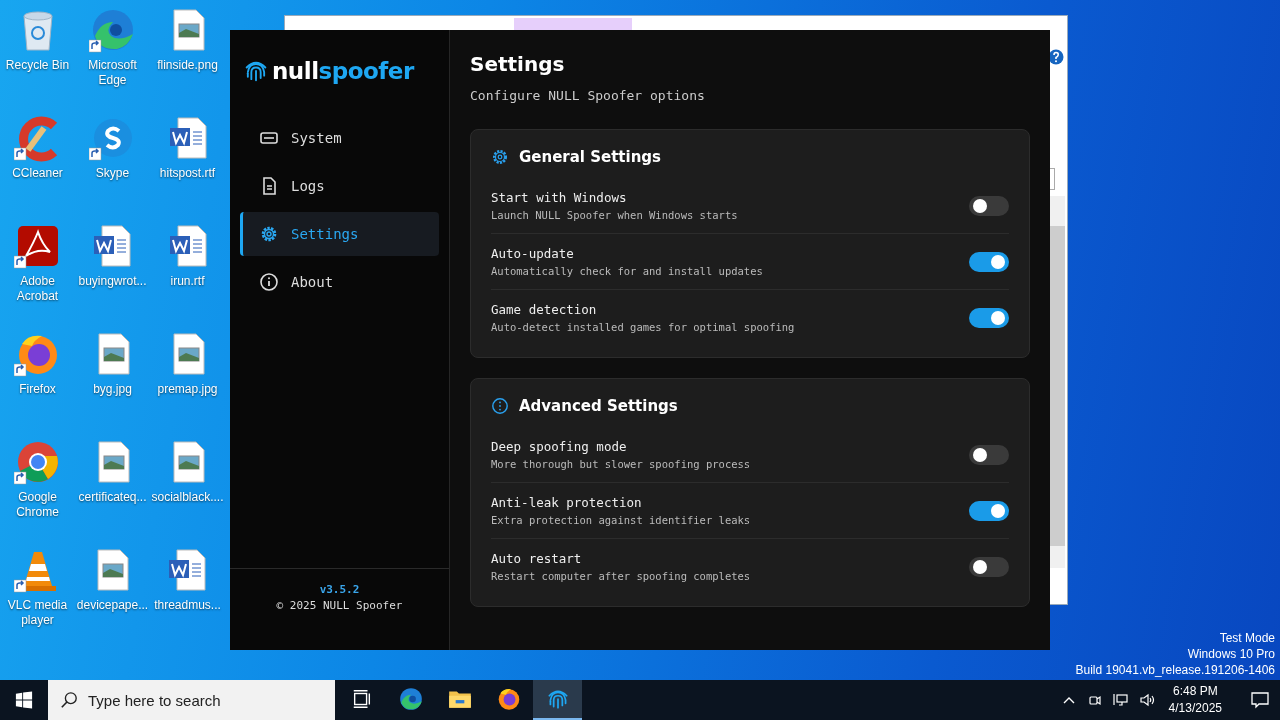  What do you see at coordinates (339, 138) in the screenshot?
I see `nav-item: System` at bounding box center [339, 138].